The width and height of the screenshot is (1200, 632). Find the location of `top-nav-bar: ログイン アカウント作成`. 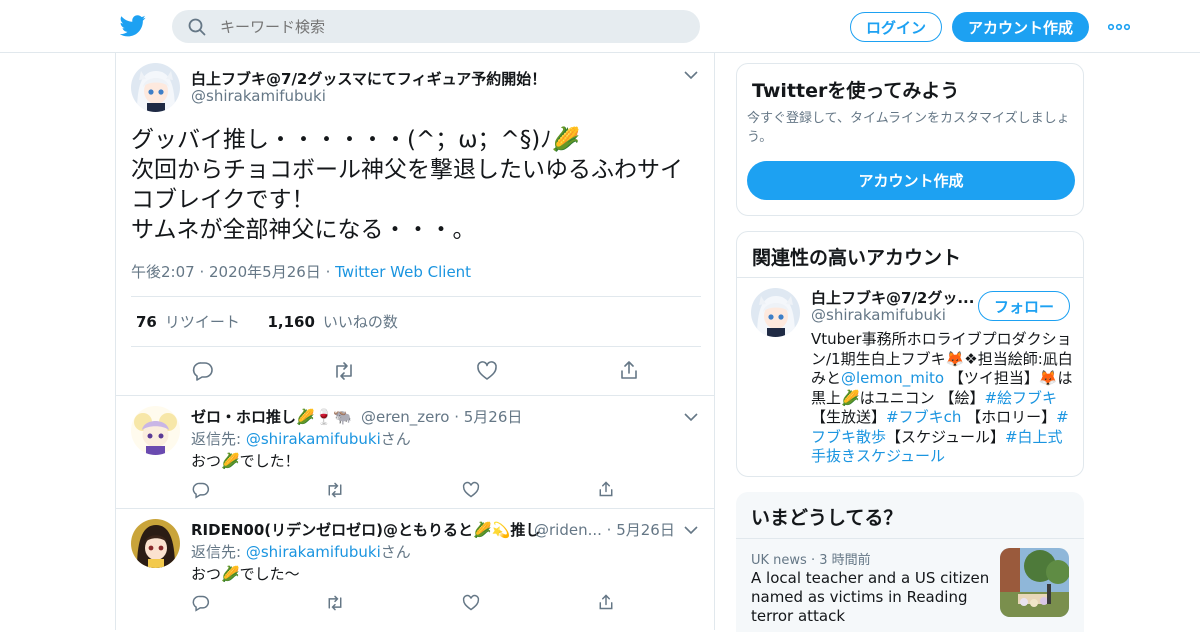

top-nav-bar: ログイン アカウント作成 is located at coordinates (600, 26).